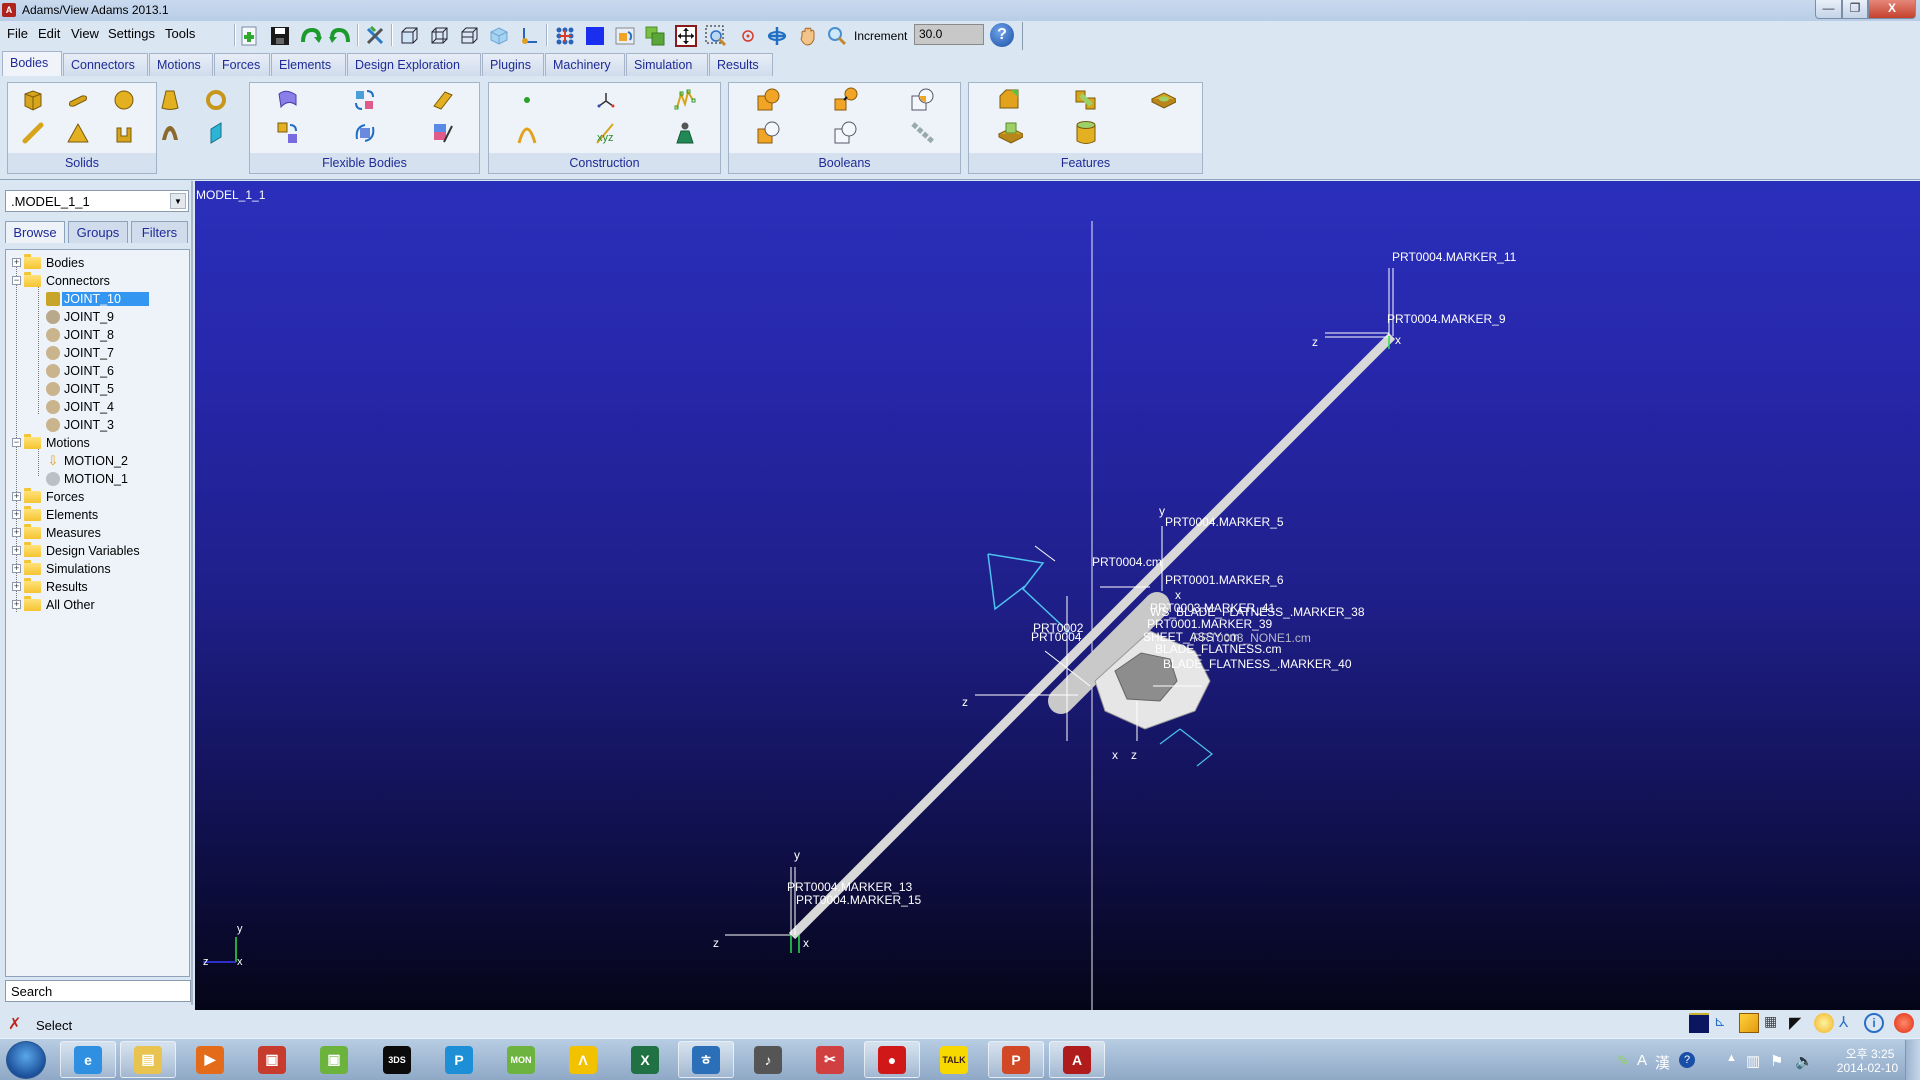 Image resolution: width=1920 pixels, height=1080 pixels. I want to click on network-icon: ▥, so click(1753, 1061).